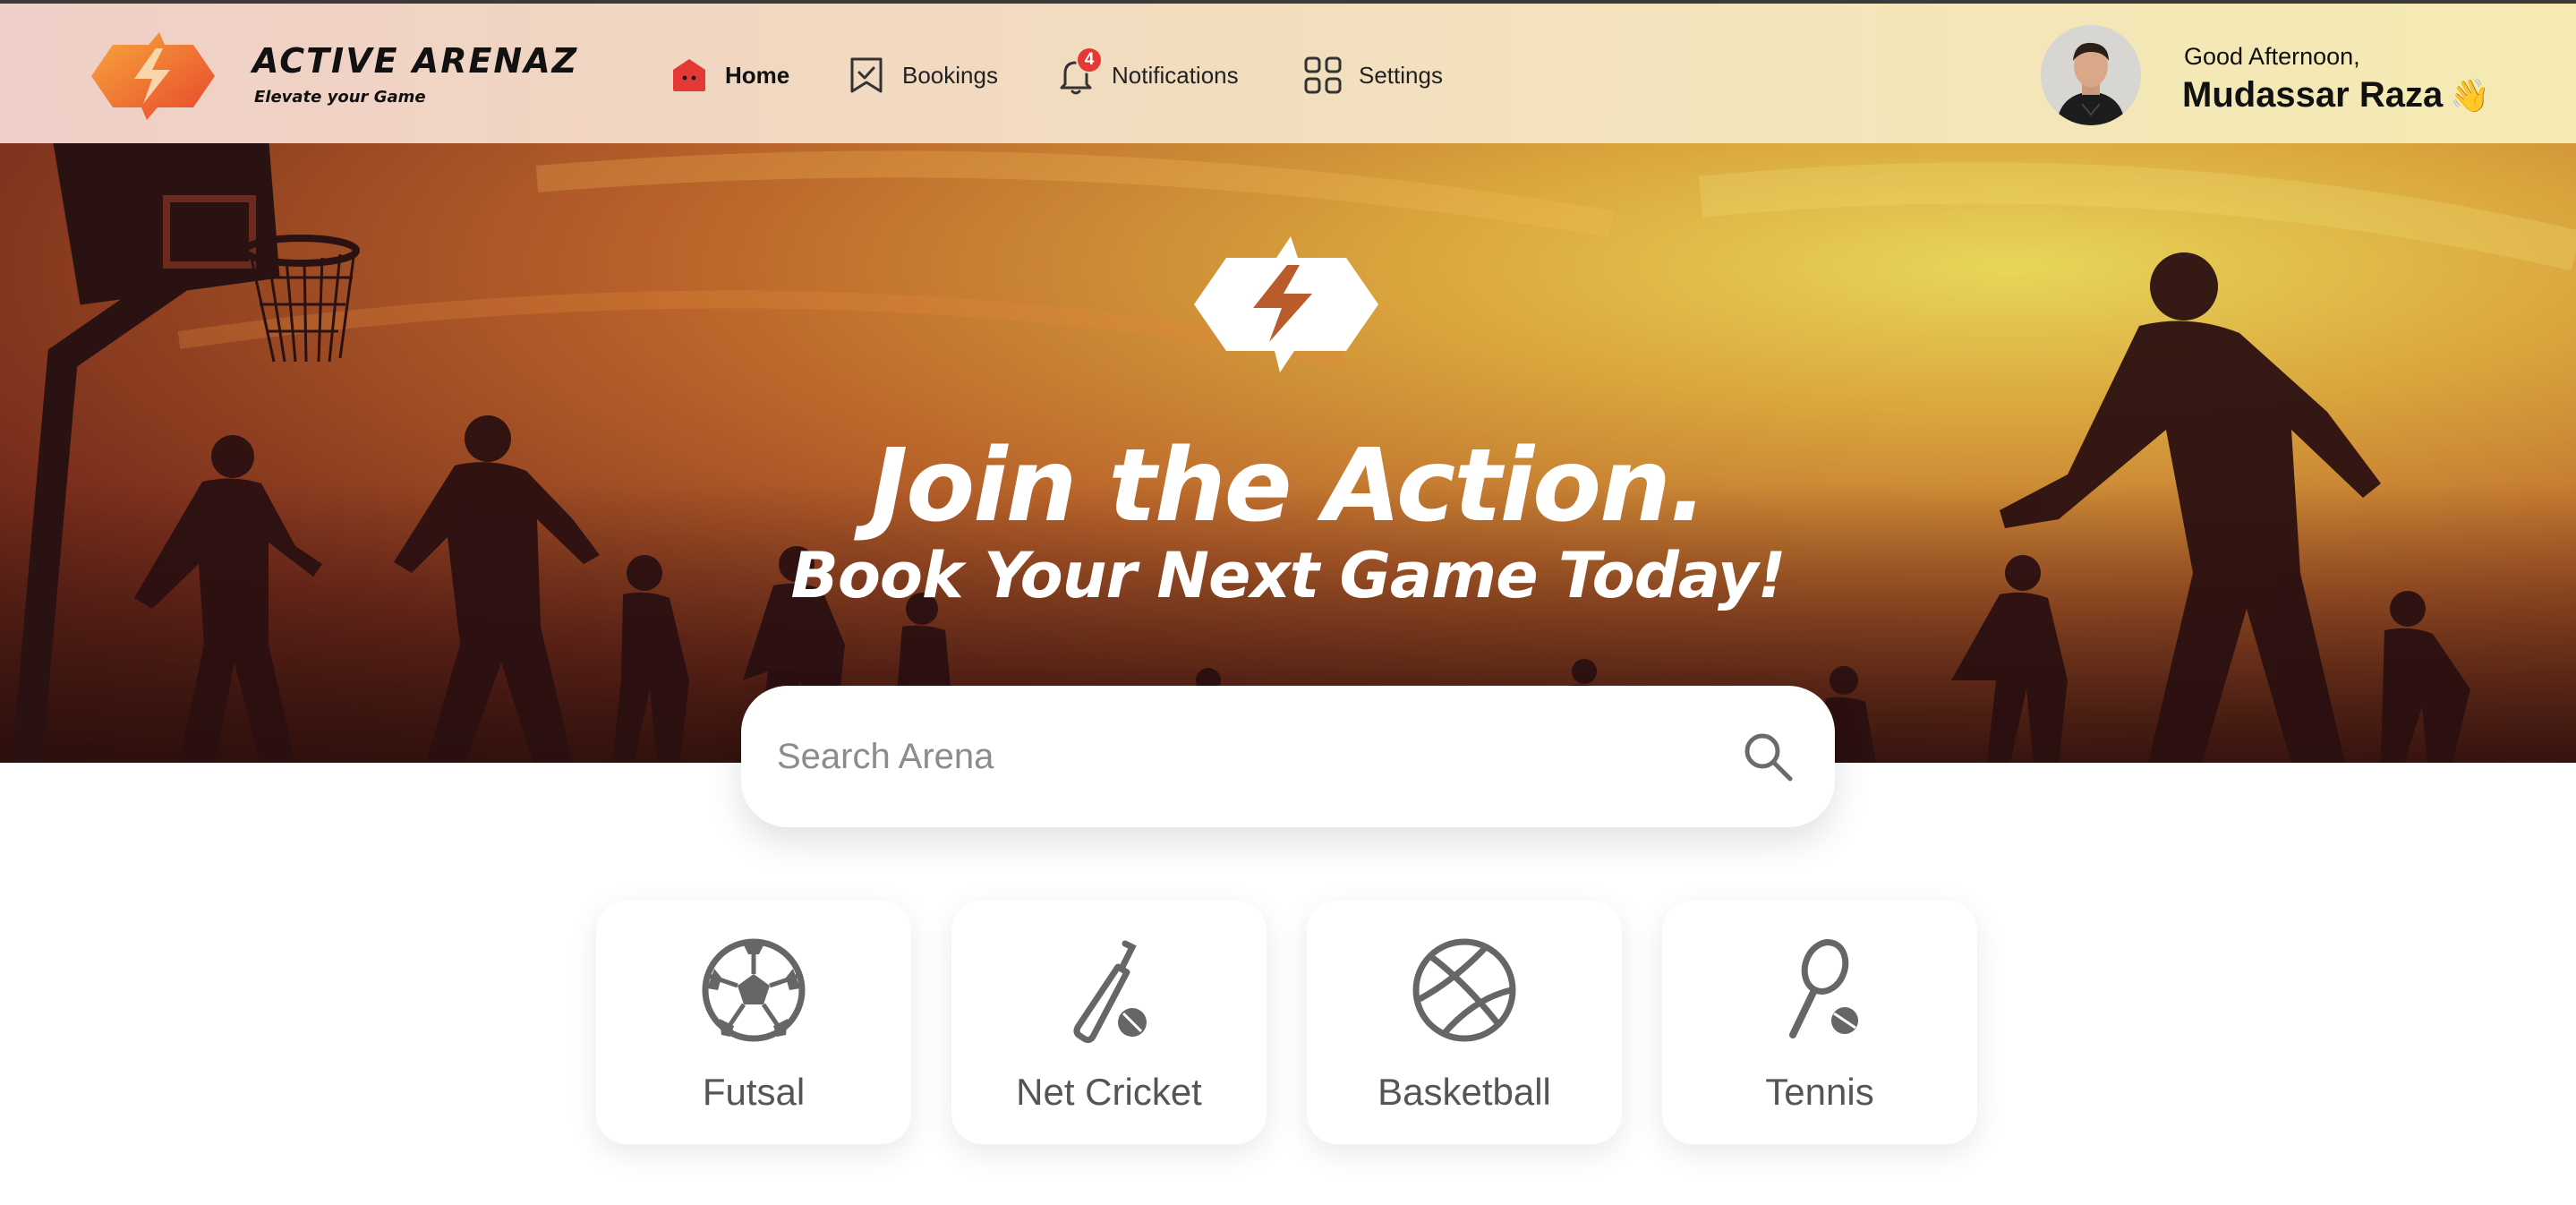 The height and width of the screenshot is (1205, 2576). I want to click on user-name: Mudassar Raza 👋, so click(2336, 95).